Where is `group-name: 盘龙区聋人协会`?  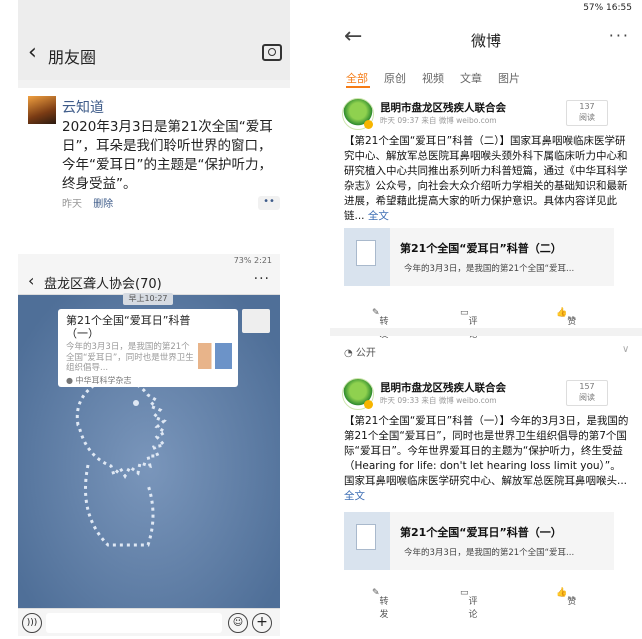
group-name: 盘龙区聋人协会 is located at coordinates (90, 284).